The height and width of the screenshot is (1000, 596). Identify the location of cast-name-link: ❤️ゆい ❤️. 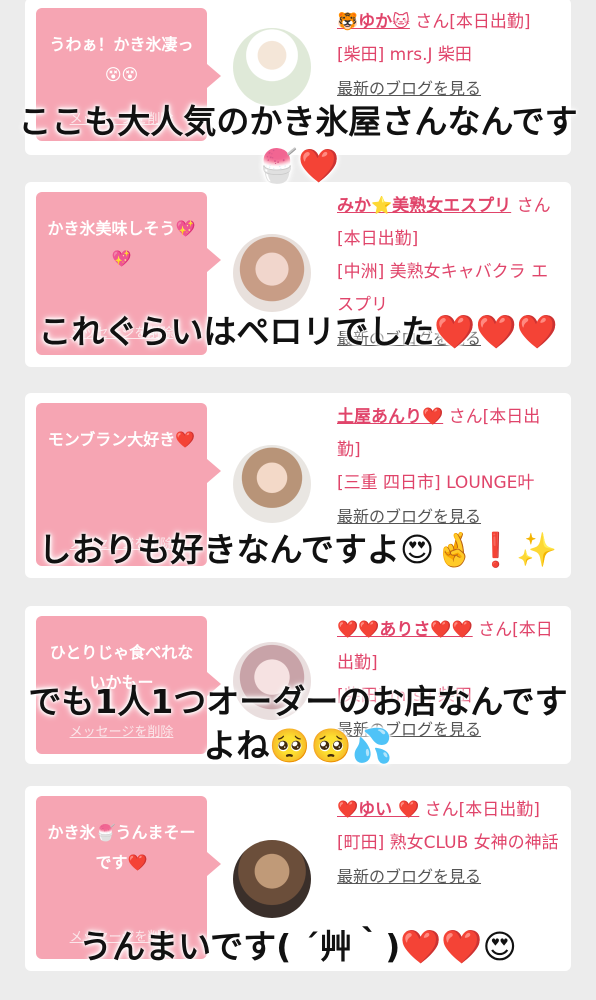
(378, 810).